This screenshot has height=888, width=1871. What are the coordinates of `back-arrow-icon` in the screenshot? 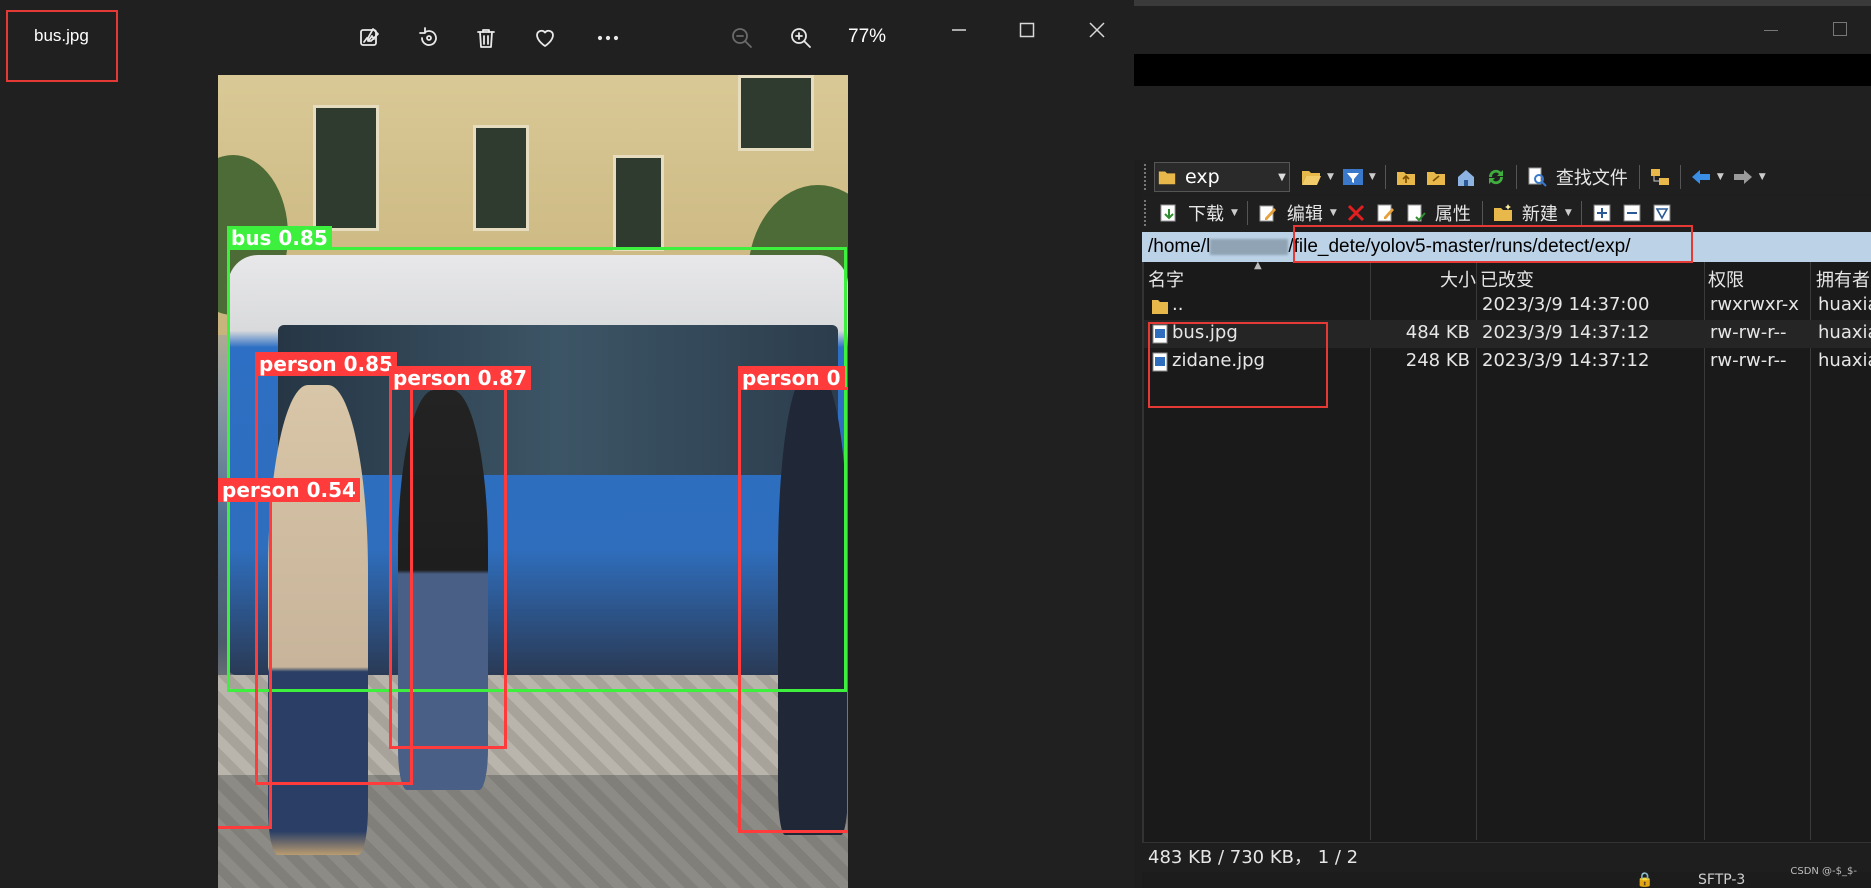 It's located at (1701, 177).